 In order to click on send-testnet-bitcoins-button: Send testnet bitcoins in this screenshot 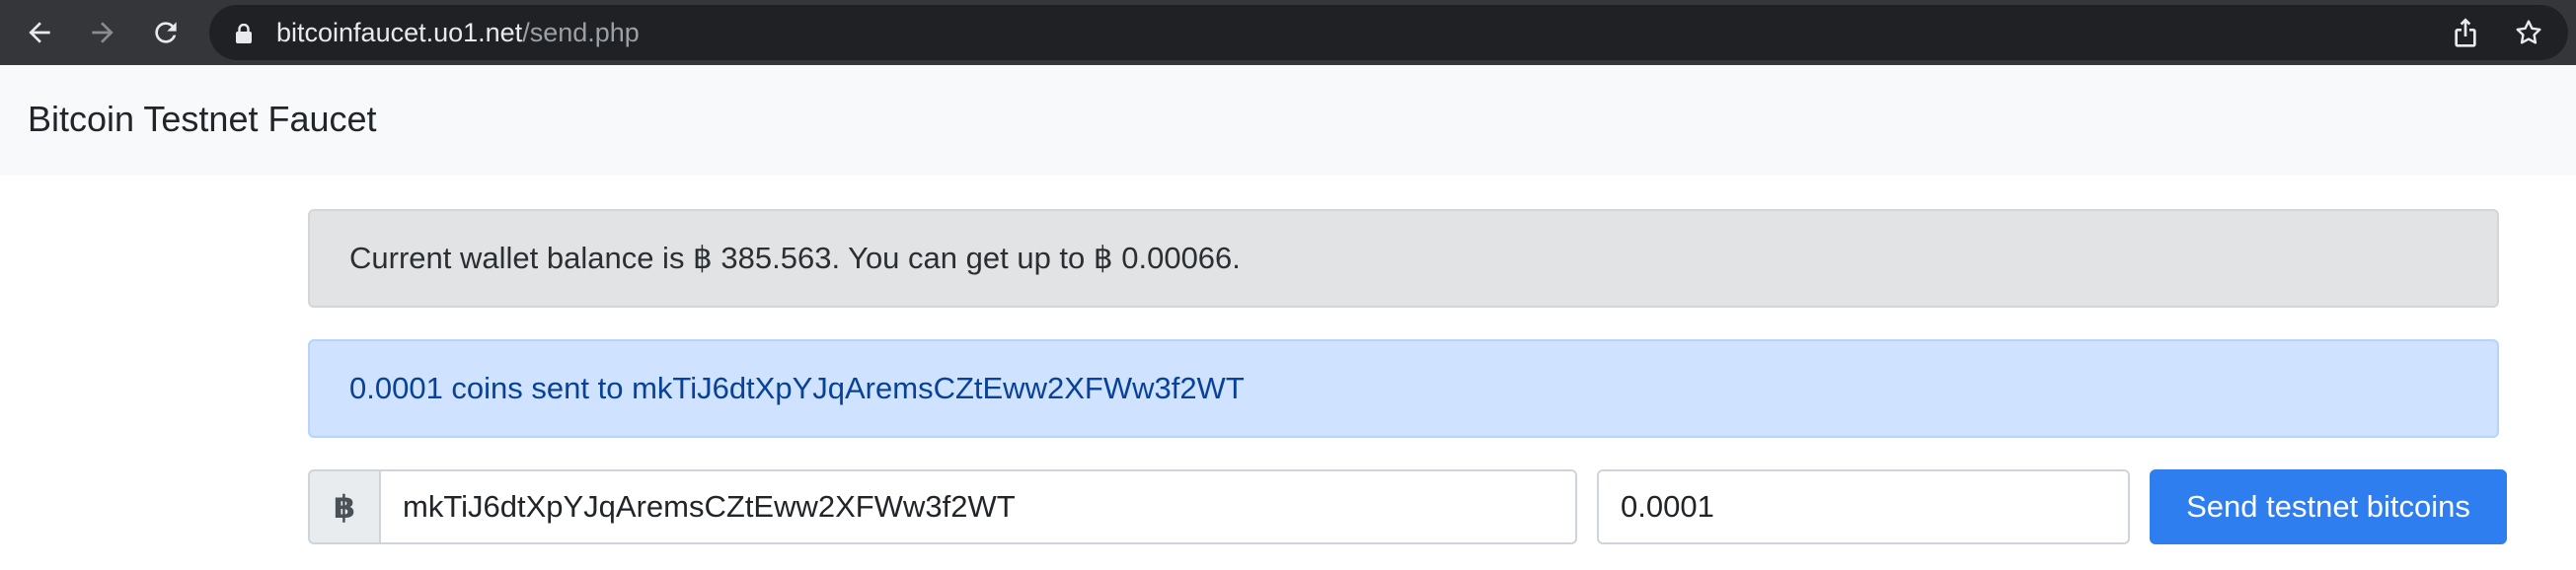, I will do `click(2328, 506)`.